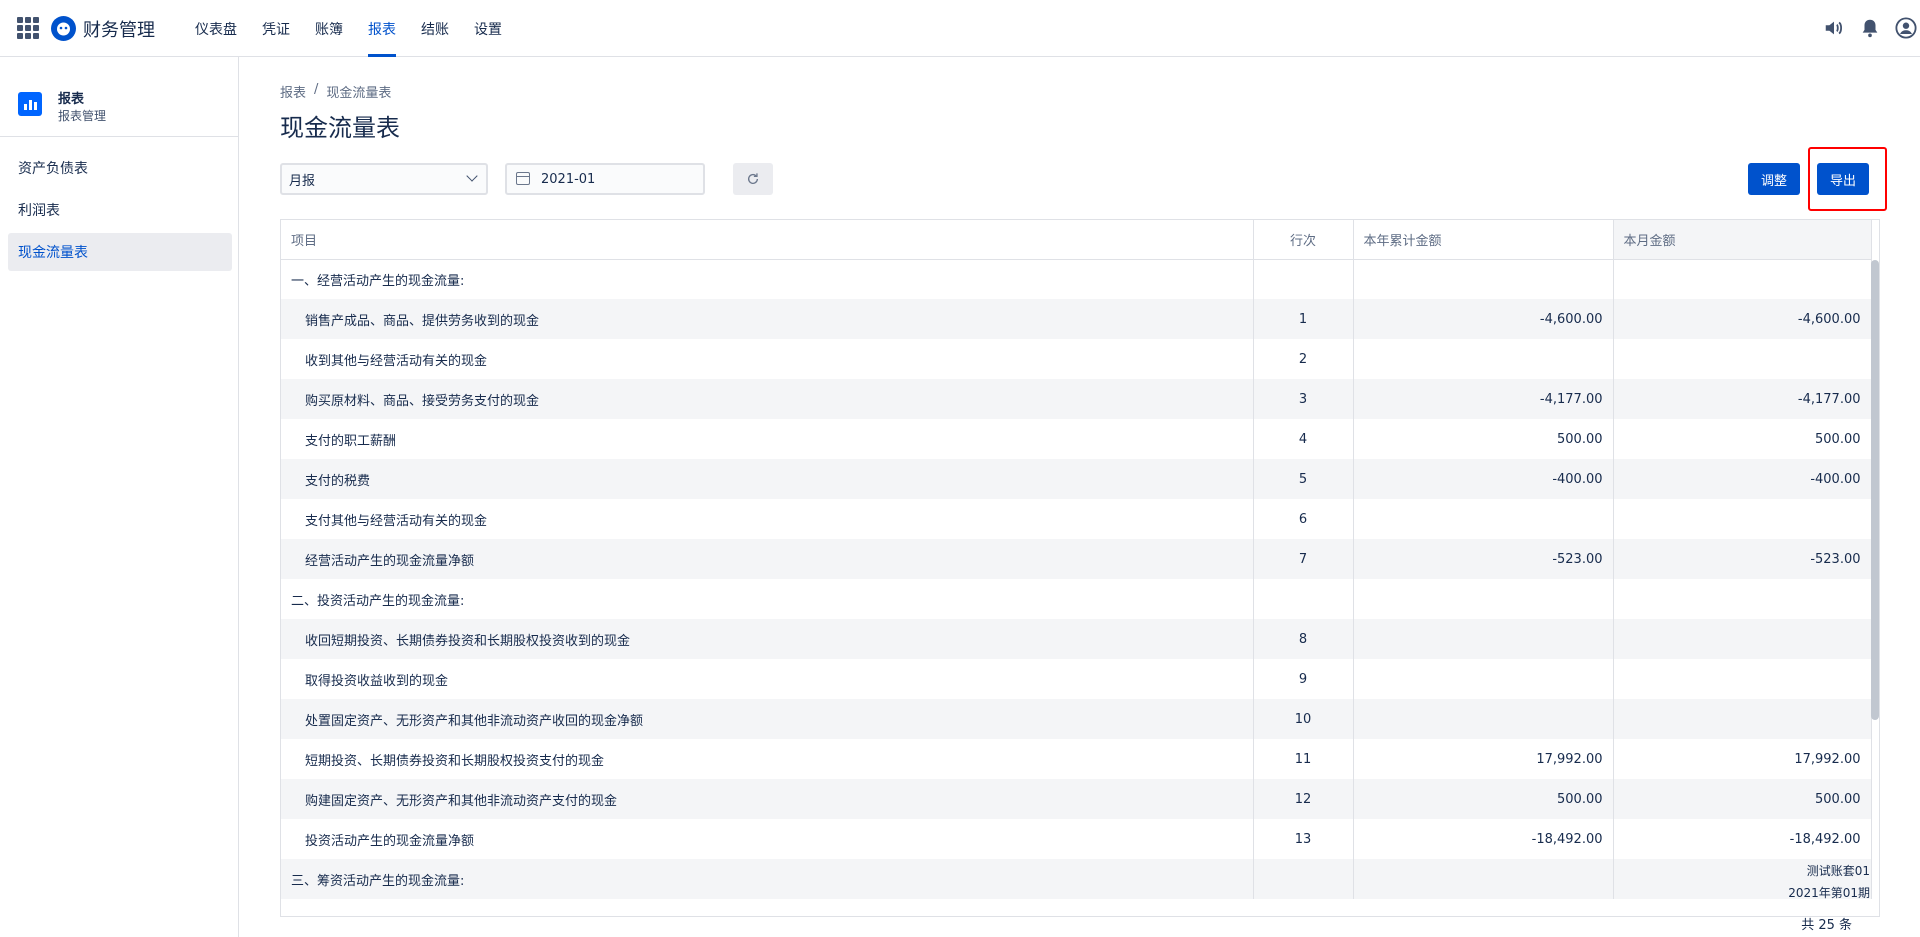 The image size is (1920, 937). Describe the element at coordinates (1303, 759) in the screenshot. I see `cell-line: 11` at that location.